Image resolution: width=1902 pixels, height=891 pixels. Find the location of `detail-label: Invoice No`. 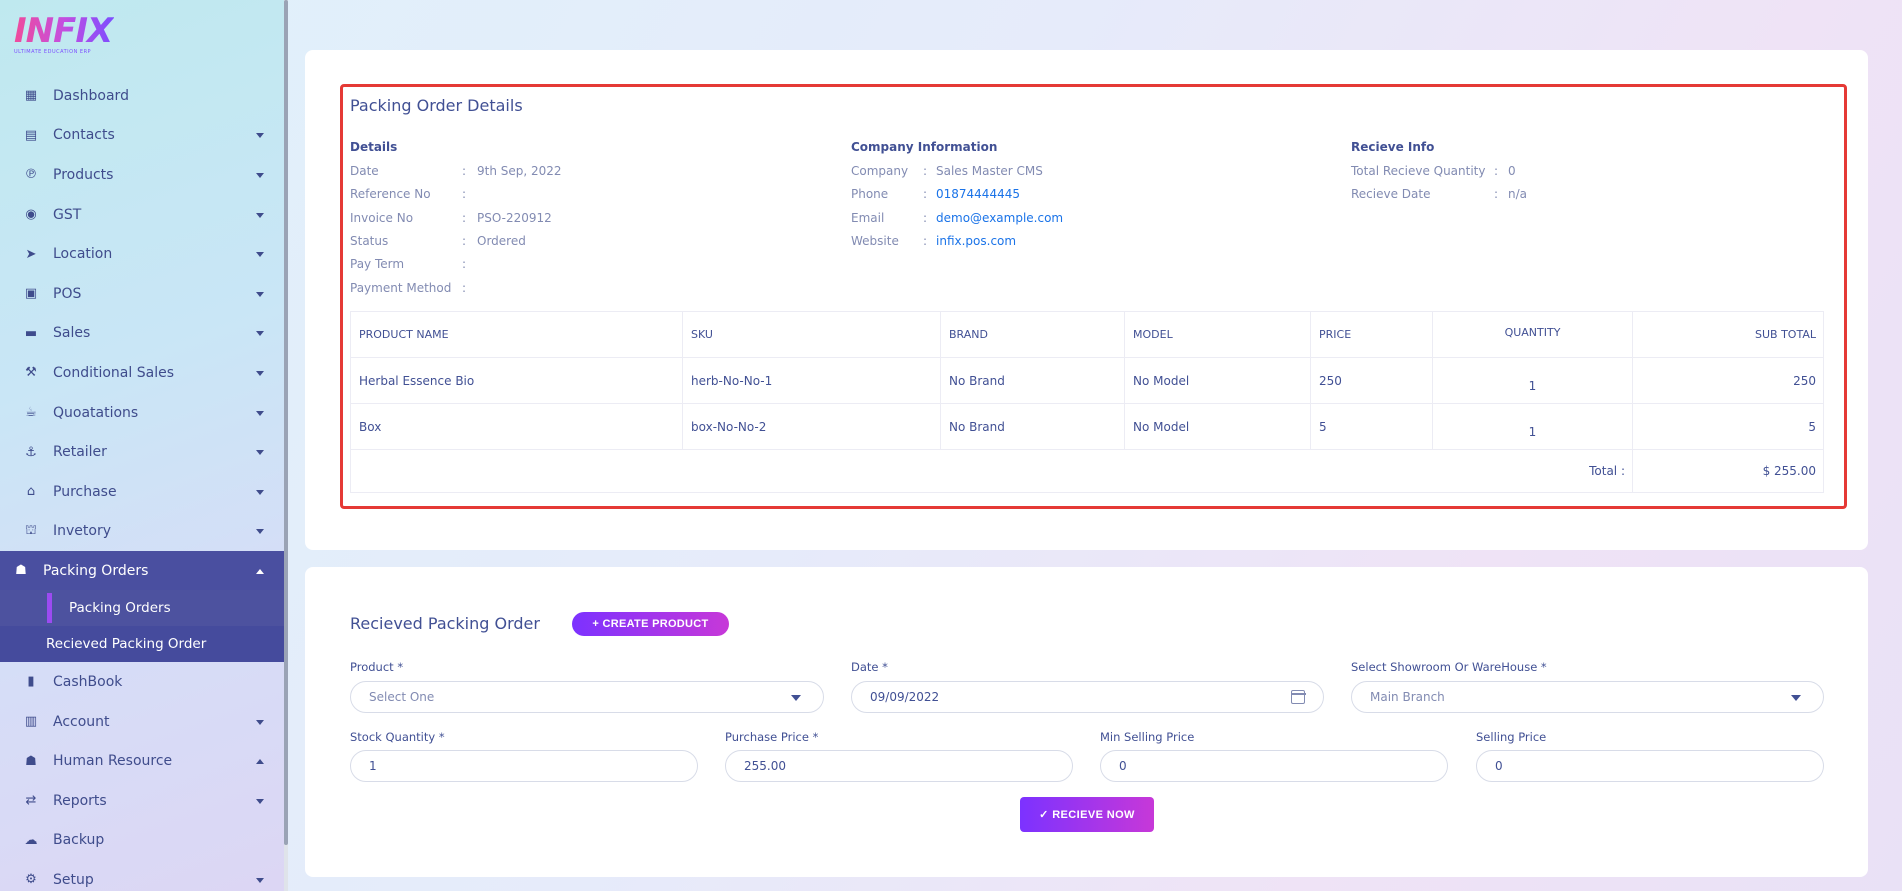

detail-label: Invoice No is located at coordinates (382, 217).